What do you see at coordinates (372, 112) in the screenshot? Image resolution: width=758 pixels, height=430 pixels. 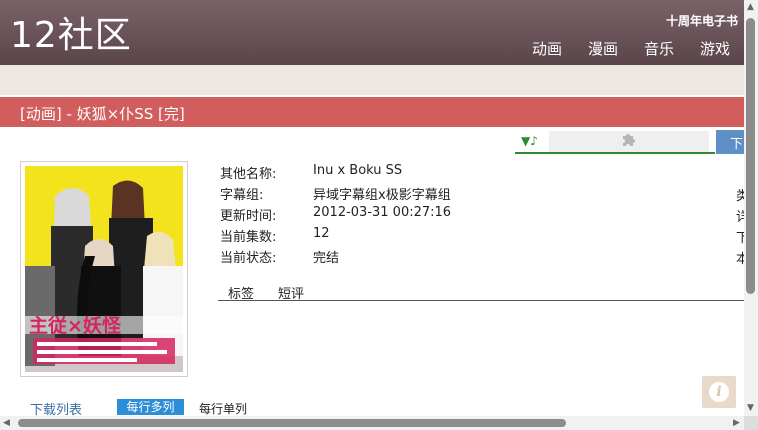 I see `title-bar: [动画] - 妖狐×仆SS [完]` at bounding box center [372, 112].